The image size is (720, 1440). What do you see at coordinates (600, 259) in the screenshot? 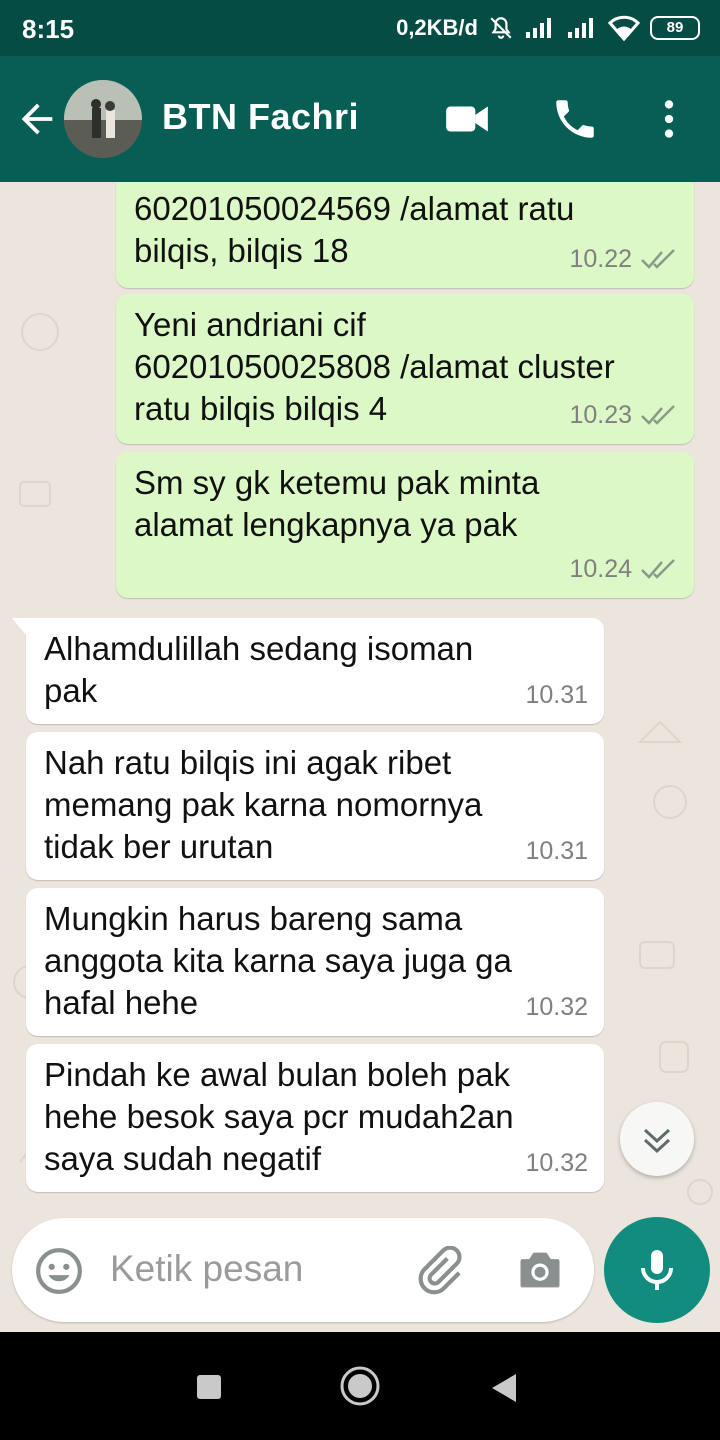
I see `message-time: 10.22` at bounding box center [600, 259].